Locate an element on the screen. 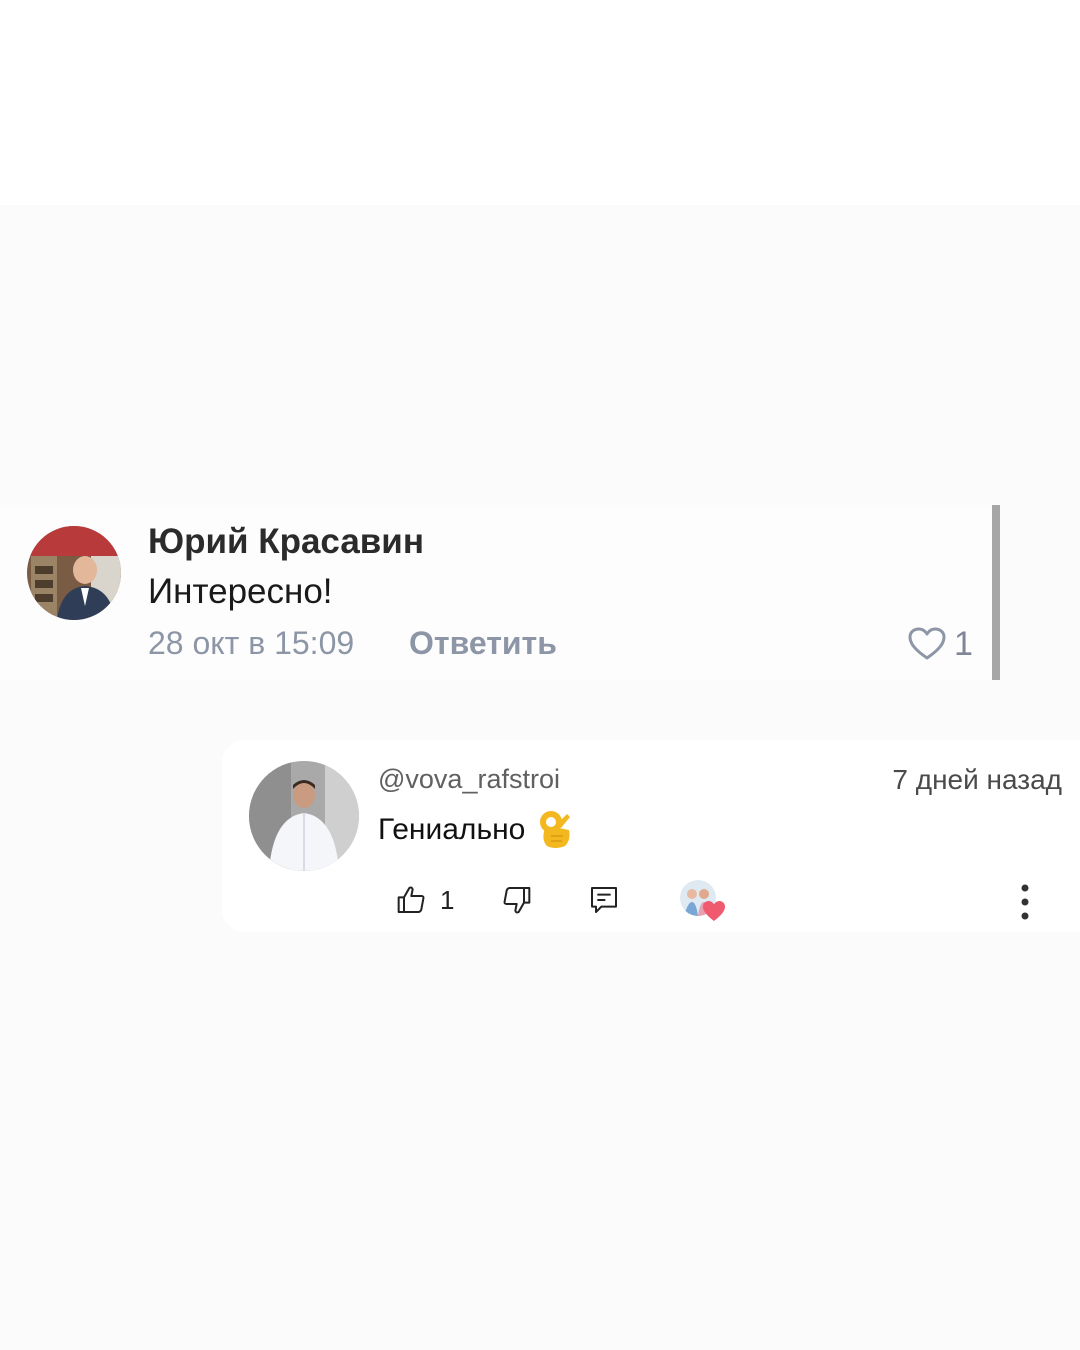  thumbs-down-icon is located at coordinates (517, 900).